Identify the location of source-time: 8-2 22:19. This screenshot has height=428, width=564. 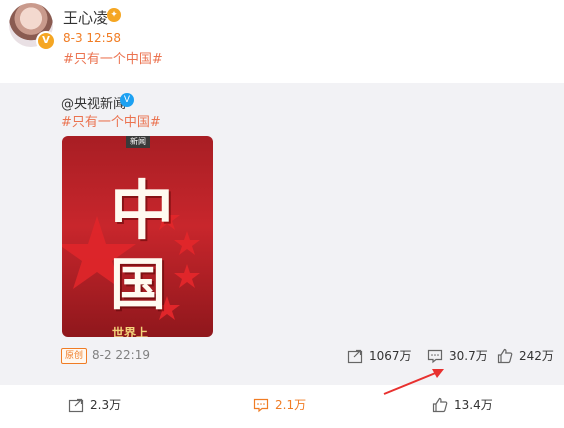
(121, 355).